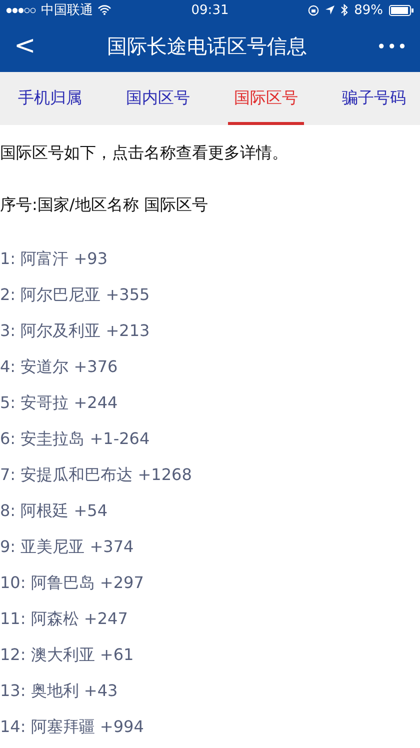 The image size is (420, 748). What do you see at coordinates (210, 691) in the screenshot?
I see `country-code-link: 13: 奥地利 +43` at bounding box center [210, 691].